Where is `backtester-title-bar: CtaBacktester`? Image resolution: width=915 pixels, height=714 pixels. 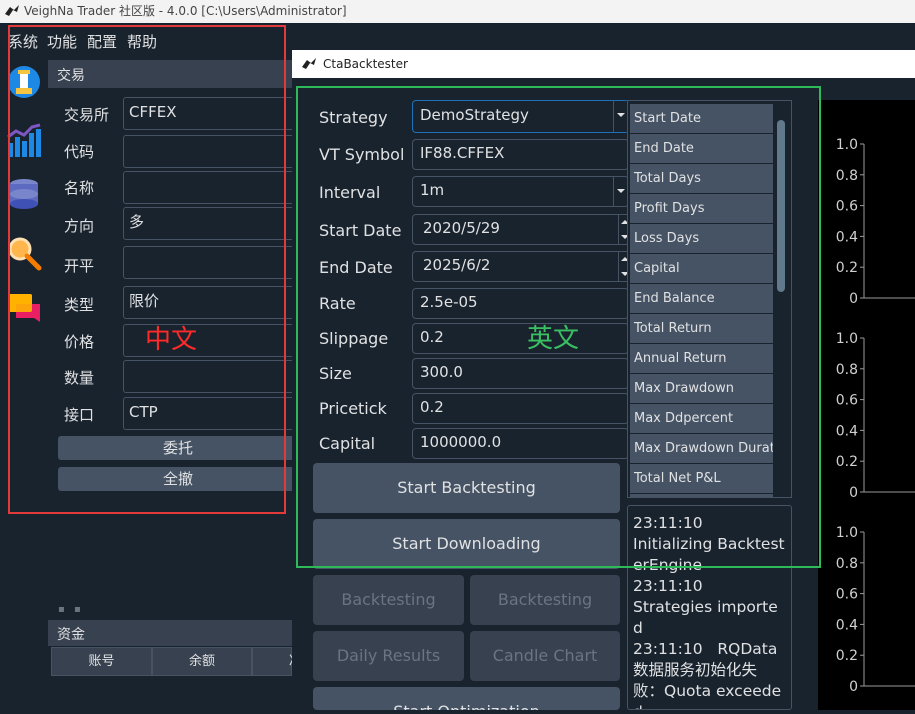 backtester-title-bar: CtaBacktester is located at coordinates (603, 64).